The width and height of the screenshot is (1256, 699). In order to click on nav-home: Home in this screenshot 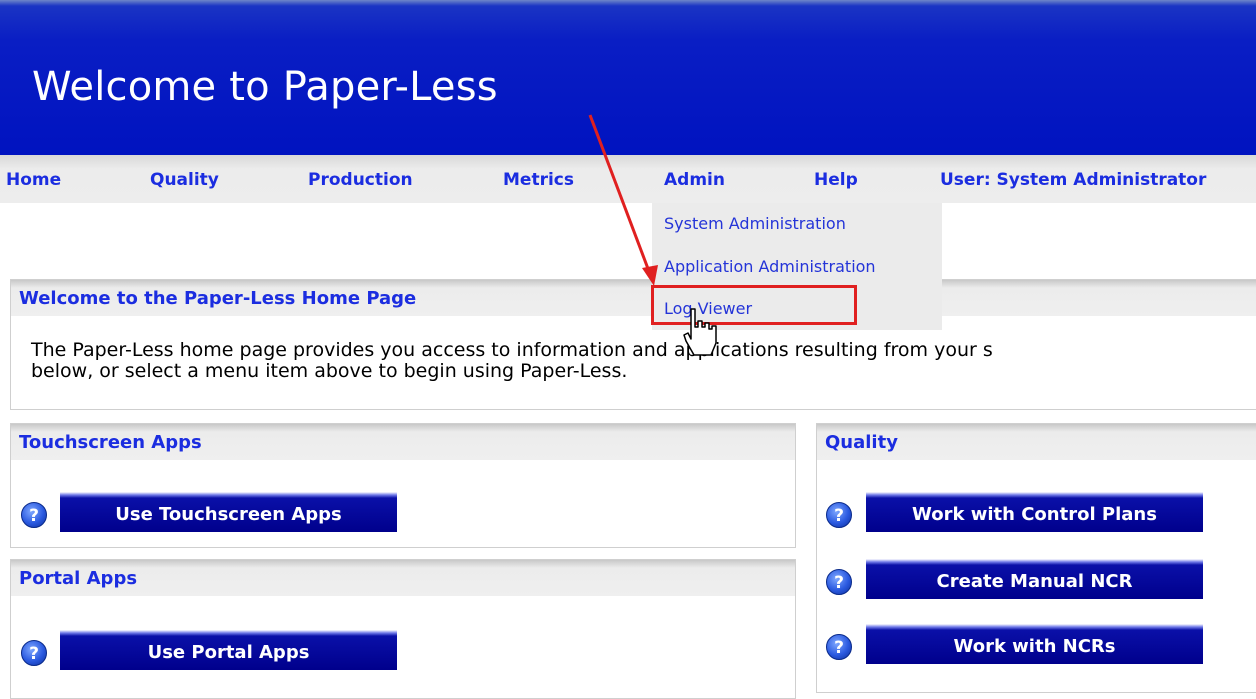, I will do `click(33, 180)`.